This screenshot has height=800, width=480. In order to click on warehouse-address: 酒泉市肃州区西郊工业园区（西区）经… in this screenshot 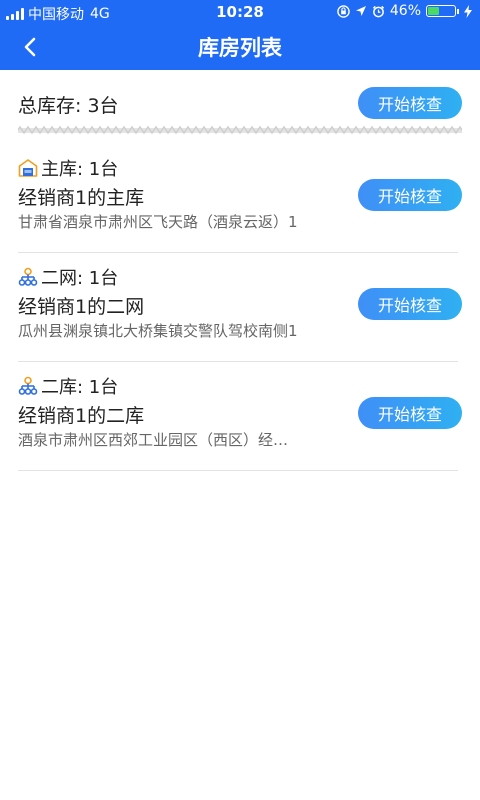, I will do `click(153, 440)`.